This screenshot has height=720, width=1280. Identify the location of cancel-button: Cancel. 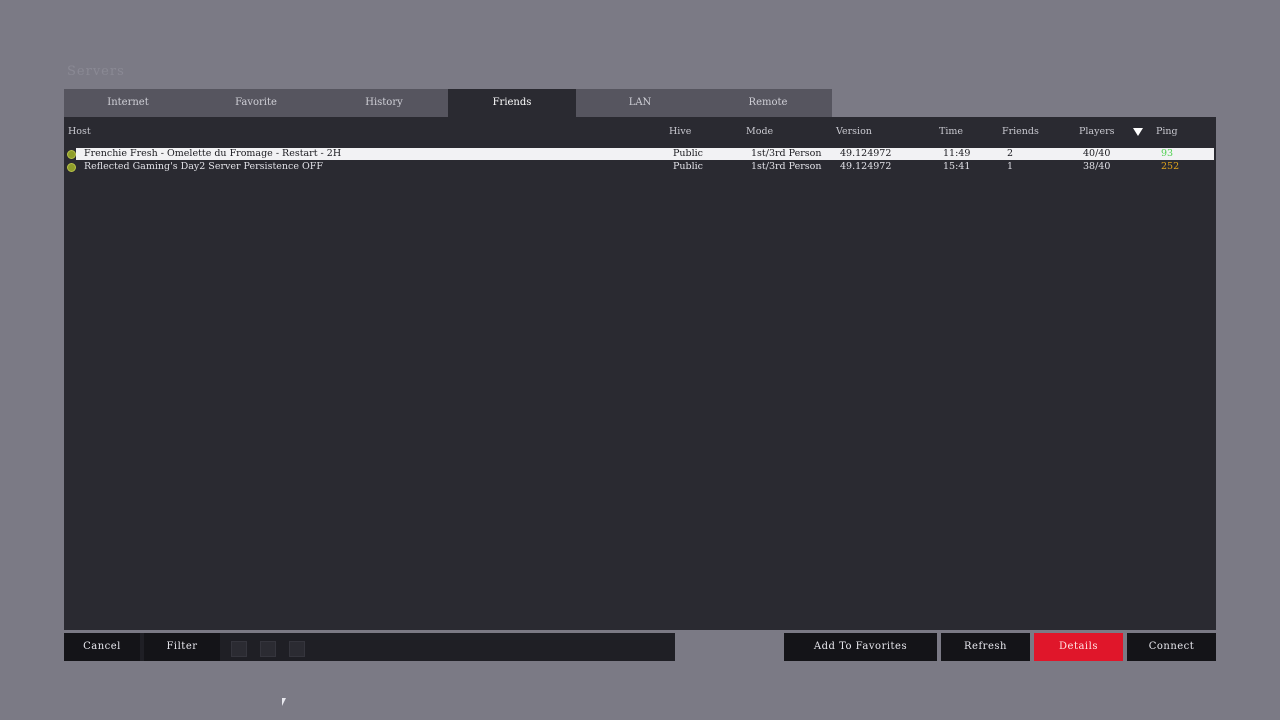
(102, 647).